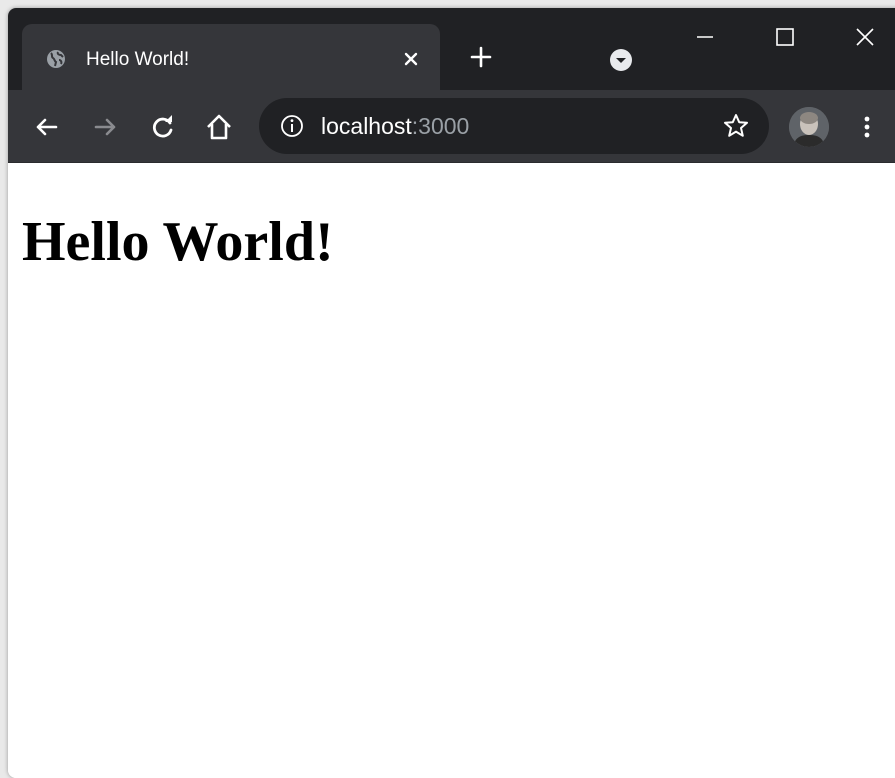 The height and width of the screenshot is (778, 895). Describe the element at coordinates (292, 126) in the screenshot. I see `info-icon` at that location.